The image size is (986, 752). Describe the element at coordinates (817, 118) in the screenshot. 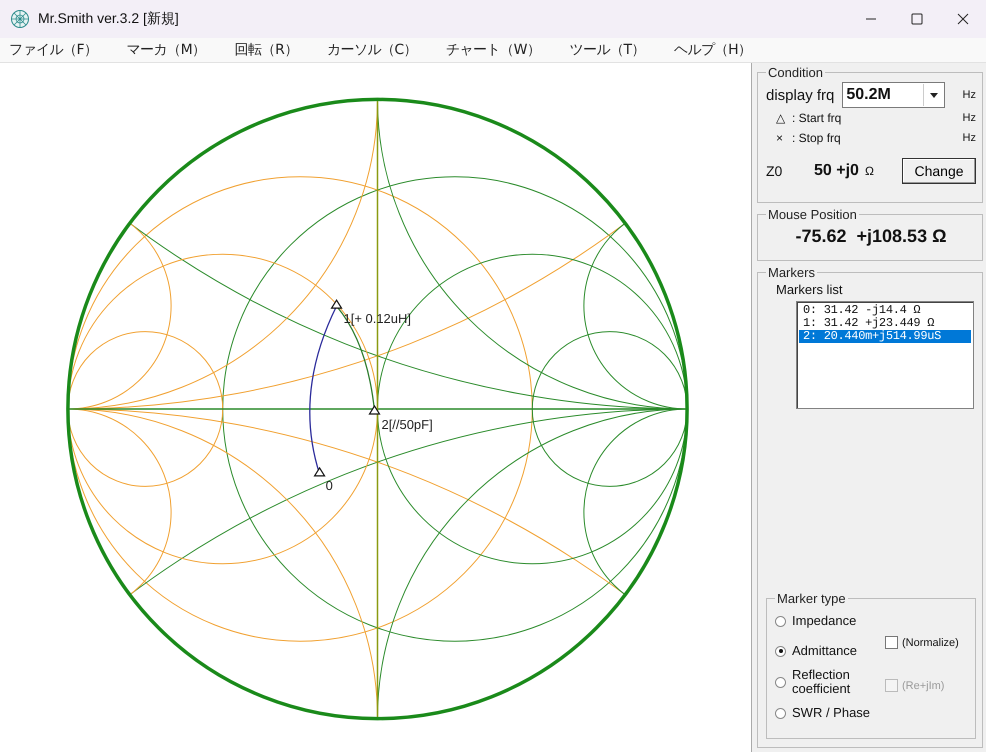

I see `field-label: : Start frq` at that location.